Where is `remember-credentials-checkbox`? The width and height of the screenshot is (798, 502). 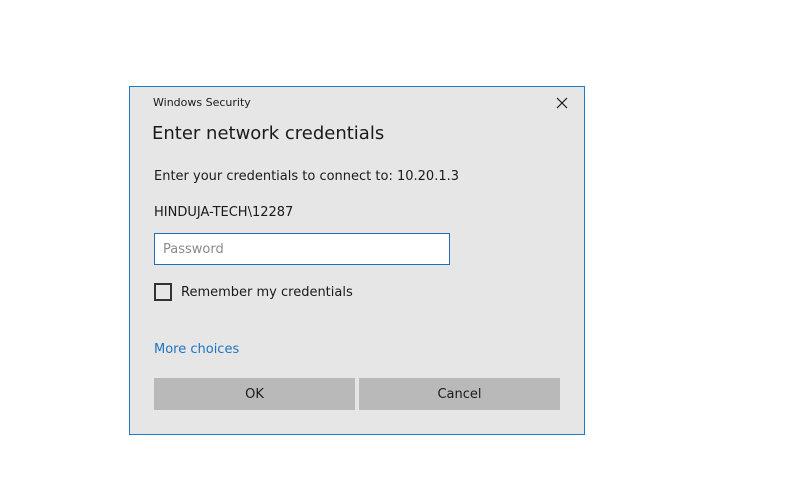
remember-credentials-checkbox is located at coordinates (163, 292).